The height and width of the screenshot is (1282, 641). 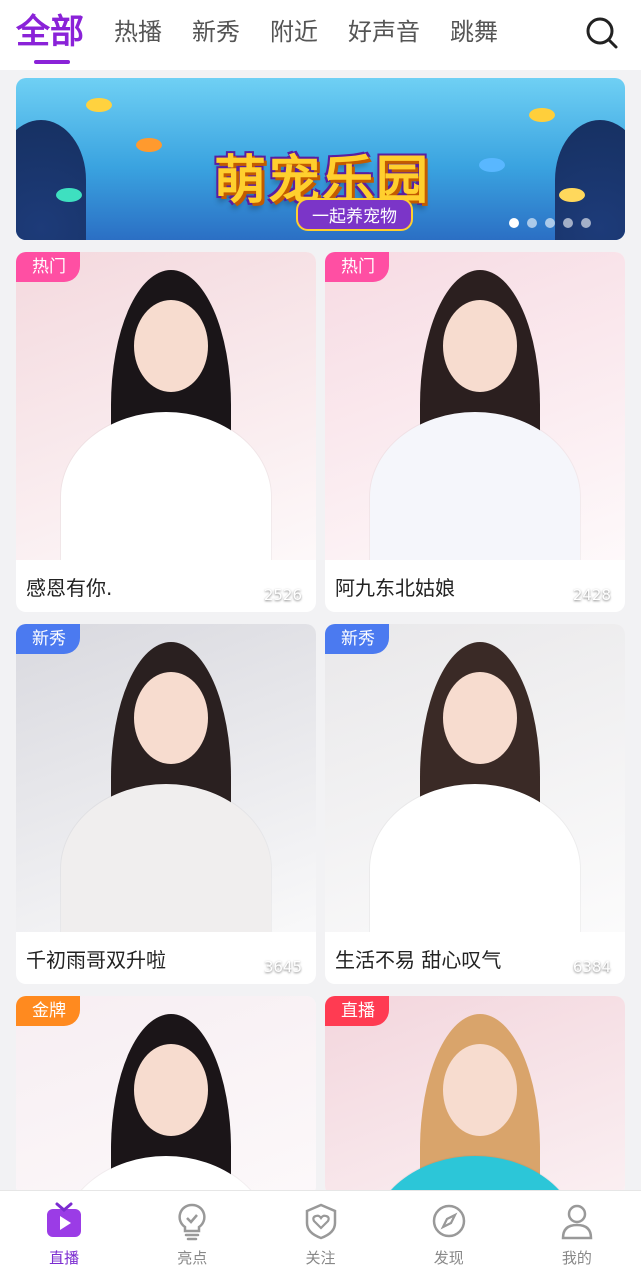 I want to click on viewer-count: 6384, so click(x=579, y=967).